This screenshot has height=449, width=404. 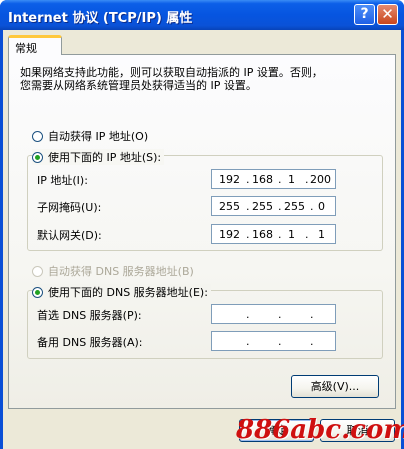 I want to click on preferred-dns-input: . . ., so click(x=273, y=314).